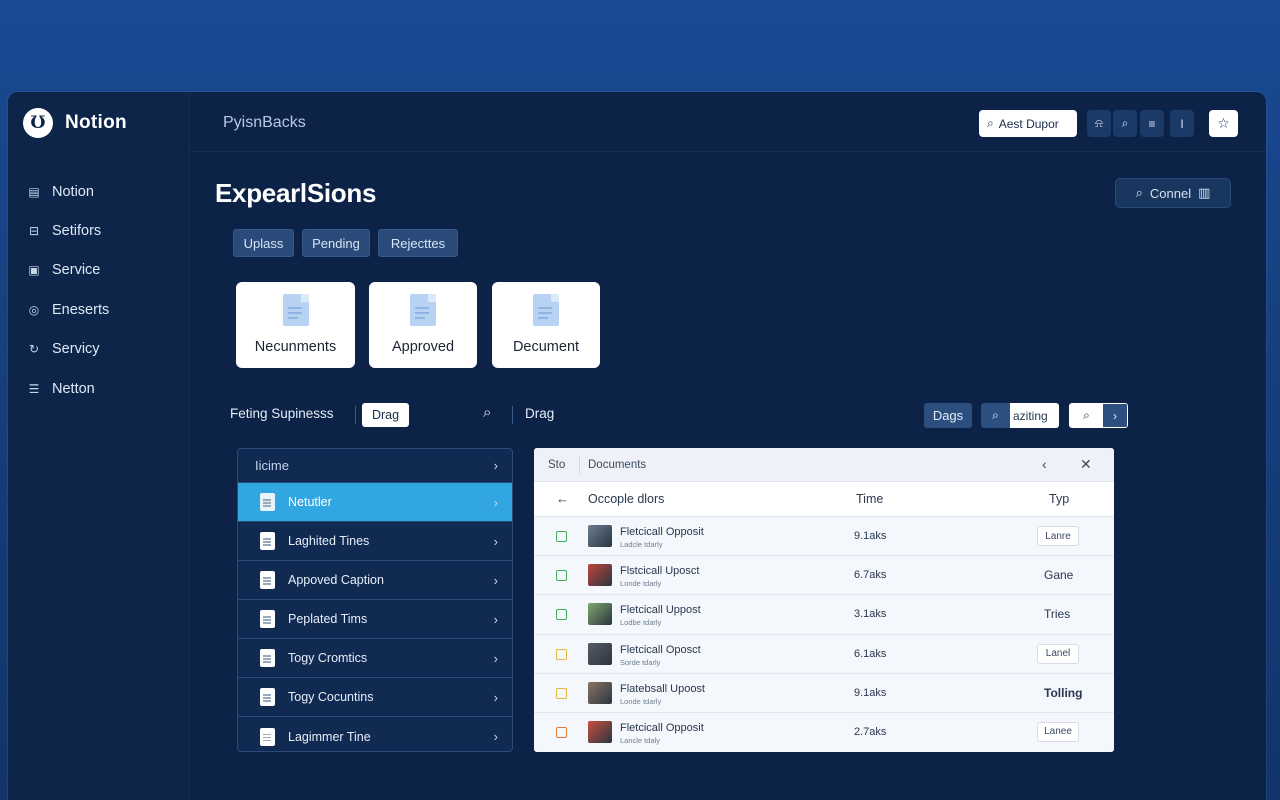  Describe the element at coordinates (98, 191) in the screenshot. I see `sidebar-item-notion: ▤ Notion` at that location.